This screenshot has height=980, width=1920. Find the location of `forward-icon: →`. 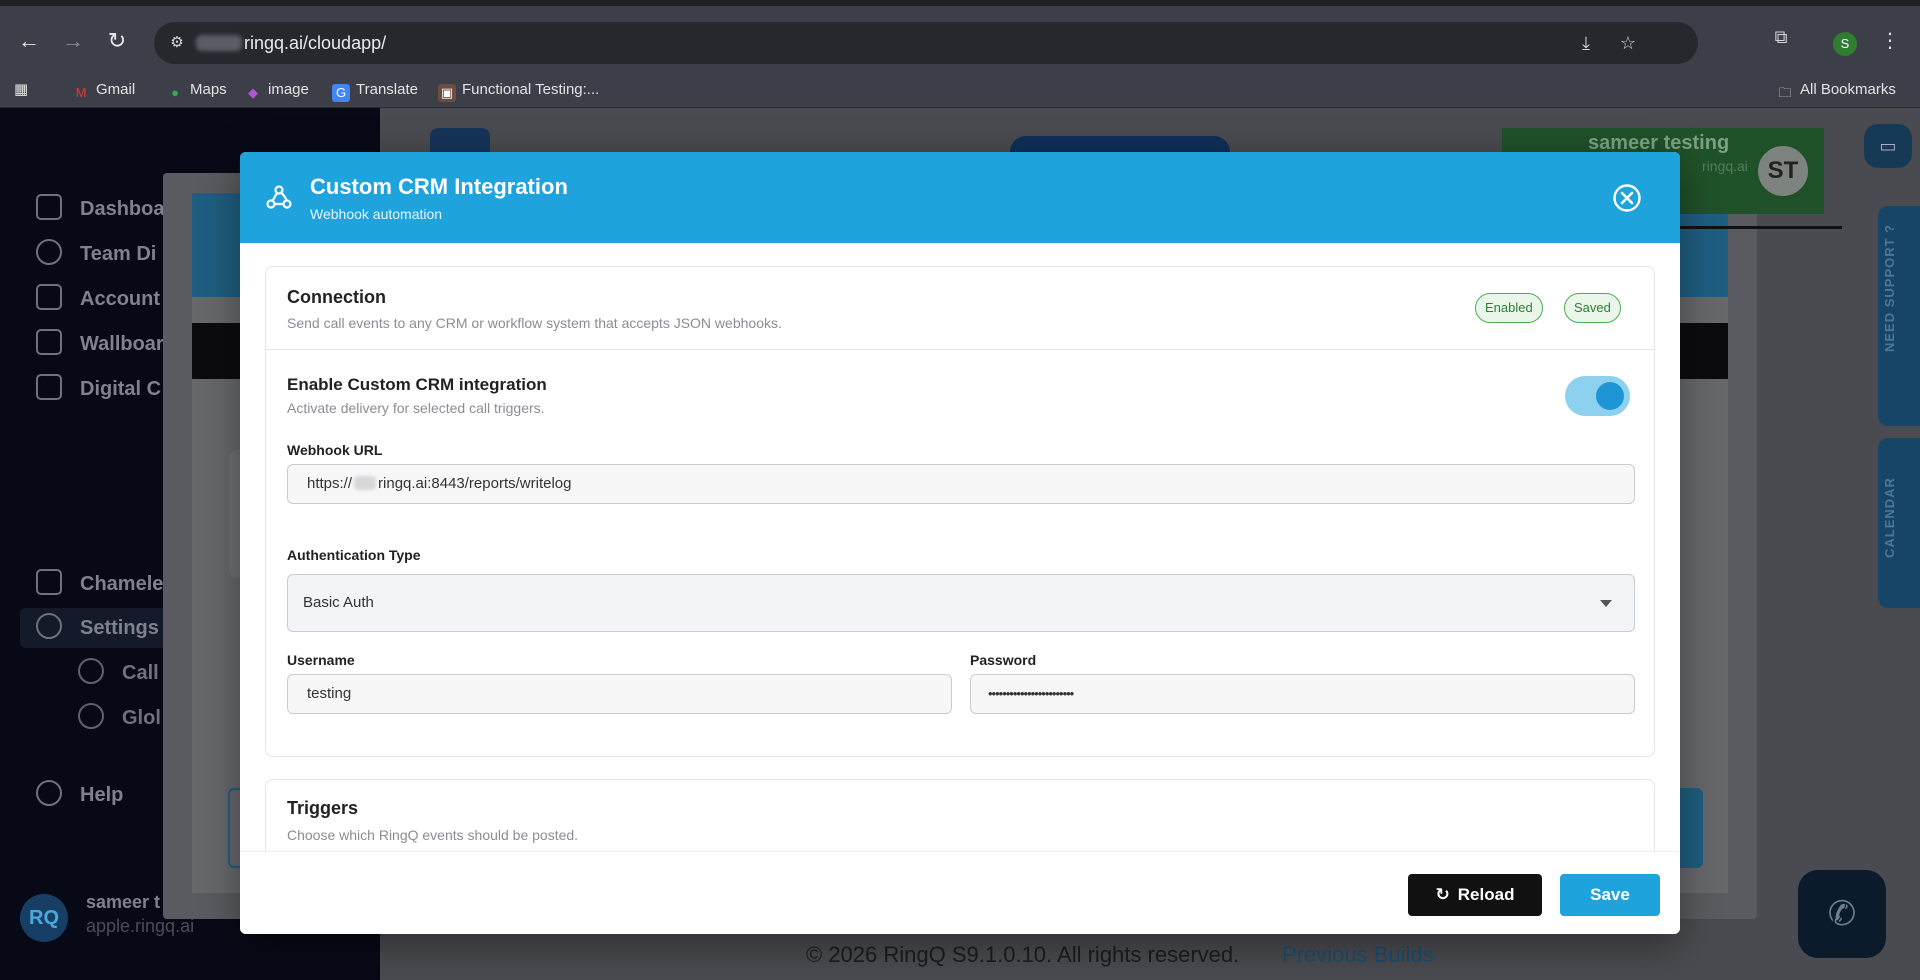

forward-icon: → is located at coordinates (73, 41).